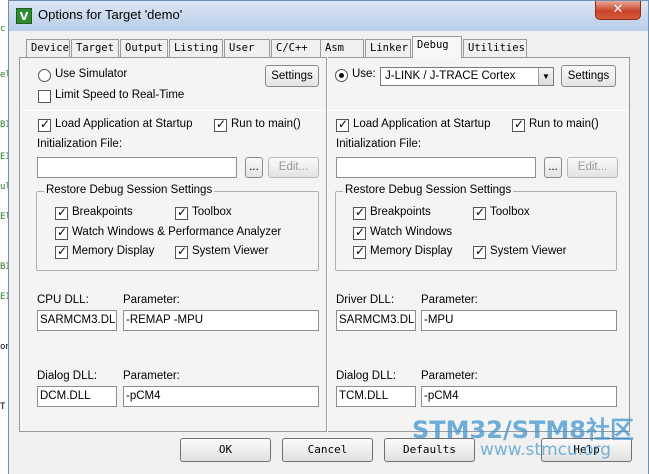  I want to click on tab-output: Output, so click(144, 48).